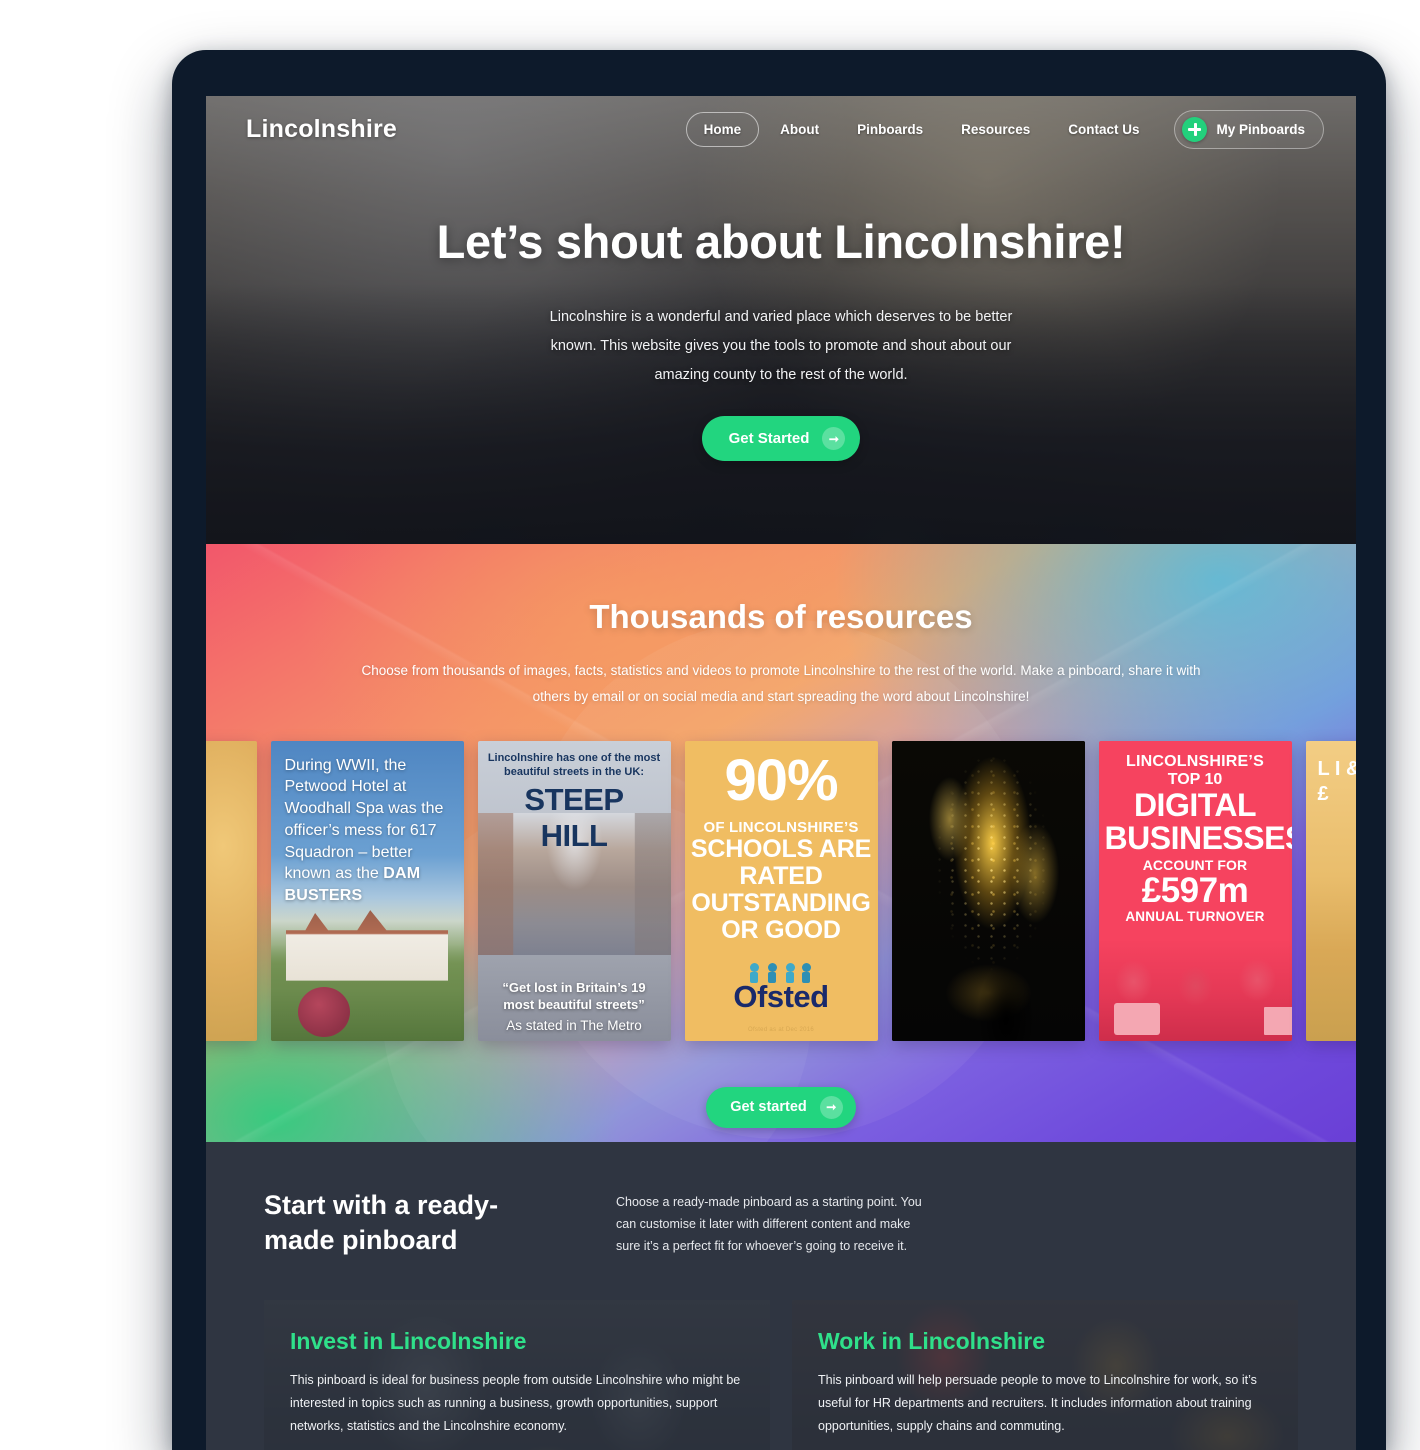 The height and width of the screenshot is (1450, 1420). What do you see at coordinates (323, 1011) in the screenshot?
I see `garden-shrub` at bounding box center [323, 1011].